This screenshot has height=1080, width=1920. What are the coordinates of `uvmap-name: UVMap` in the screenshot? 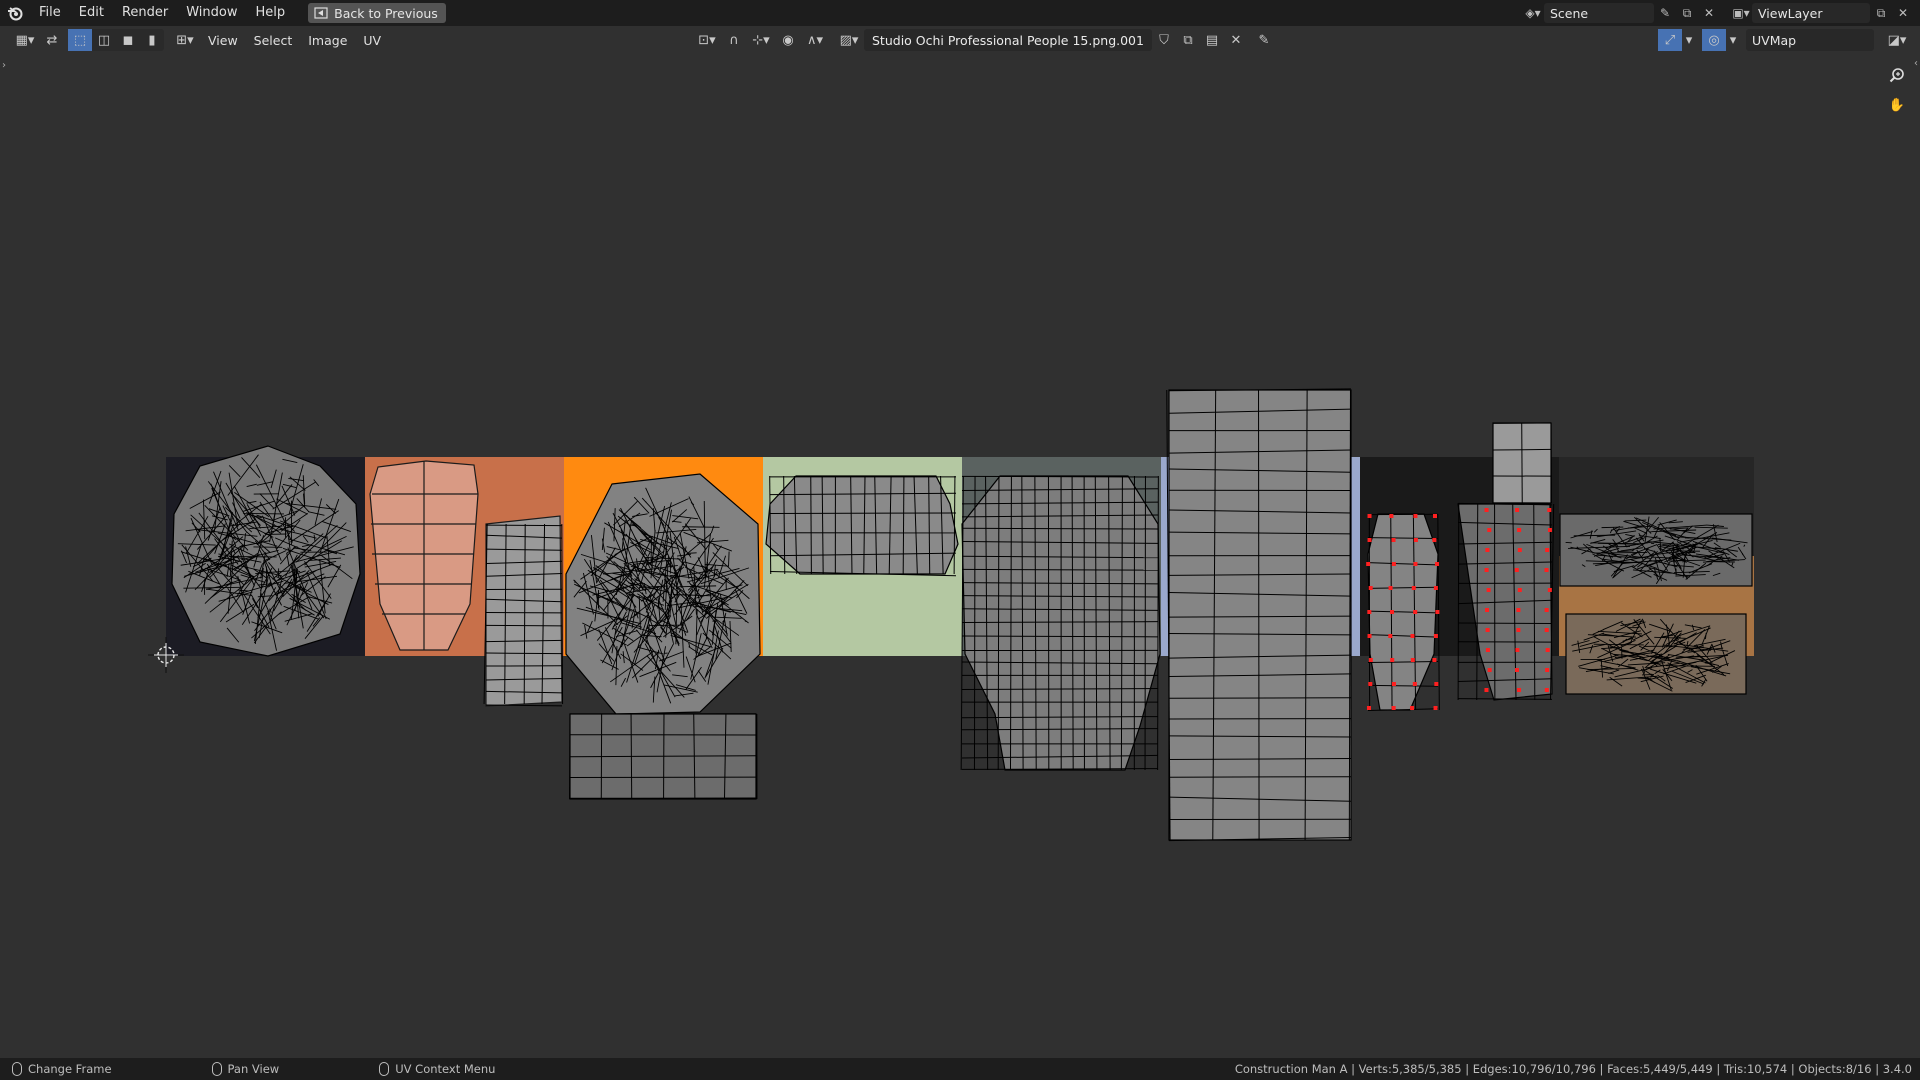 It's located at (1774, 40).